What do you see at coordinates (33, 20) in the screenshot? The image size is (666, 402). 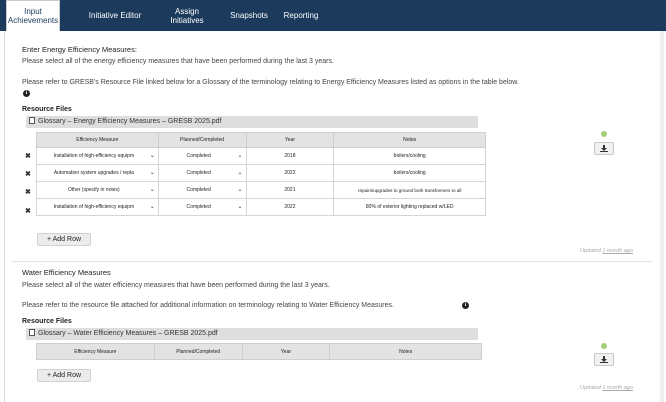 I see `tab-label-line2: Achievements` at bounding box center [33, 20].